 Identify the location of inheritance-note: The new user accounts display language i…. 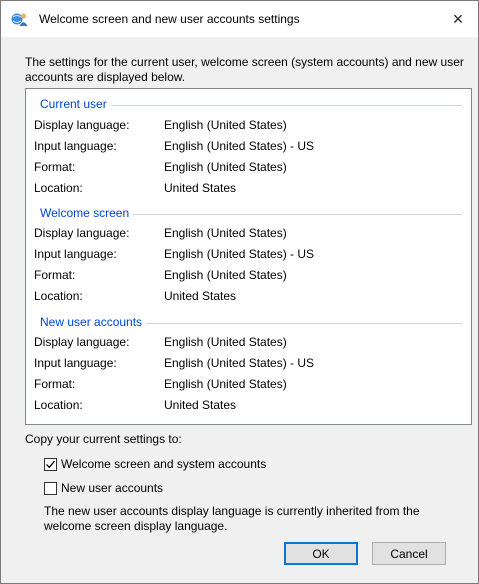
(232, 518).